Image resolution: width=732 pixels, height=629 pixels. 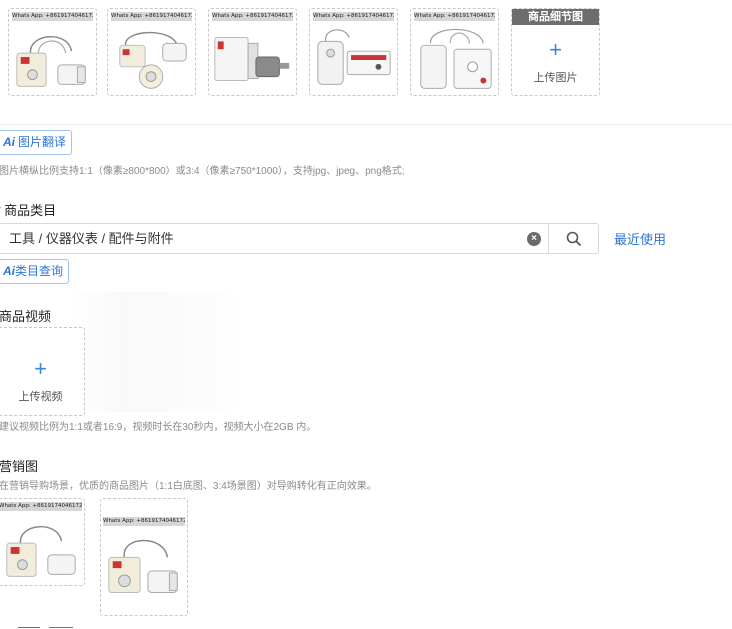 I want to click on main-image-thumb-1: Whats App: +8619174046172, so click(x=52, y=52).